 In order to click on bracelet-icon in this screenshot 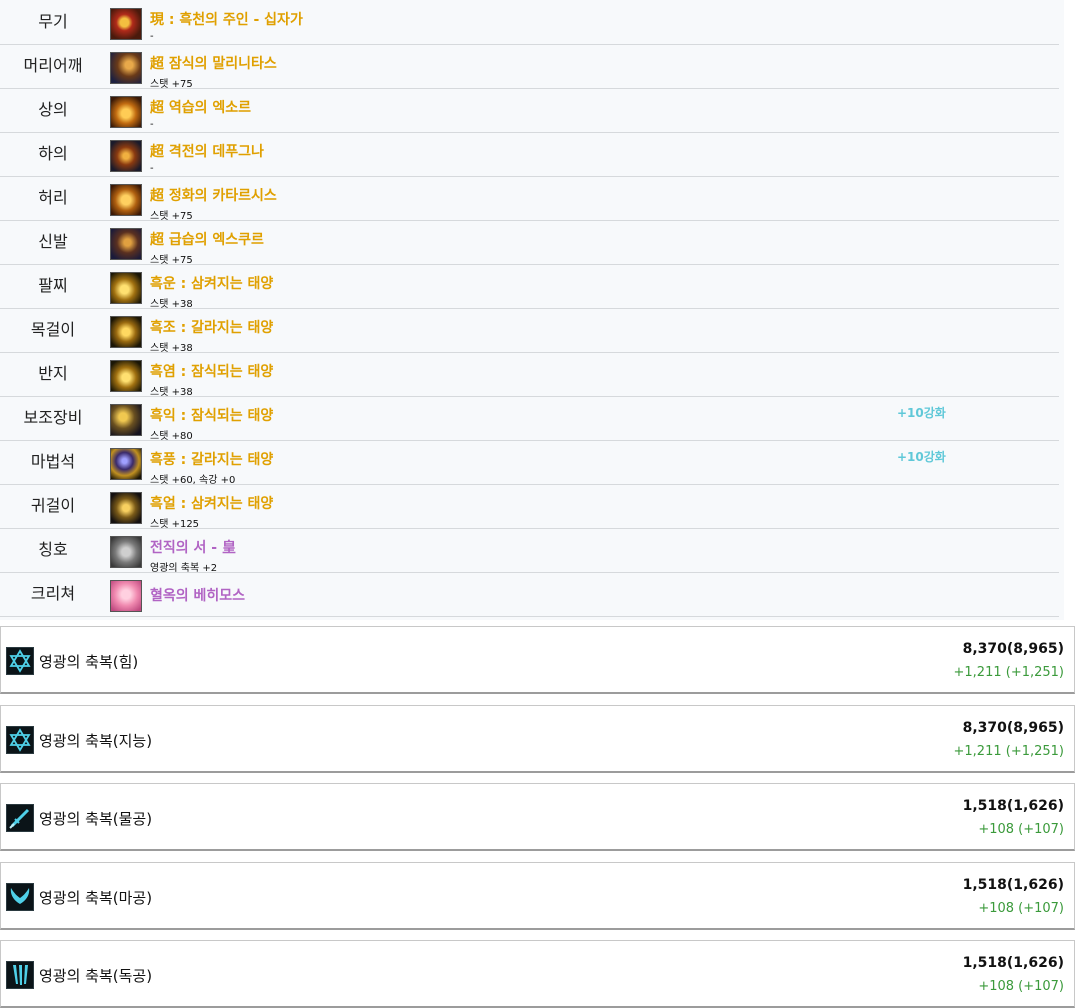, I will do `click(126, 288)`.